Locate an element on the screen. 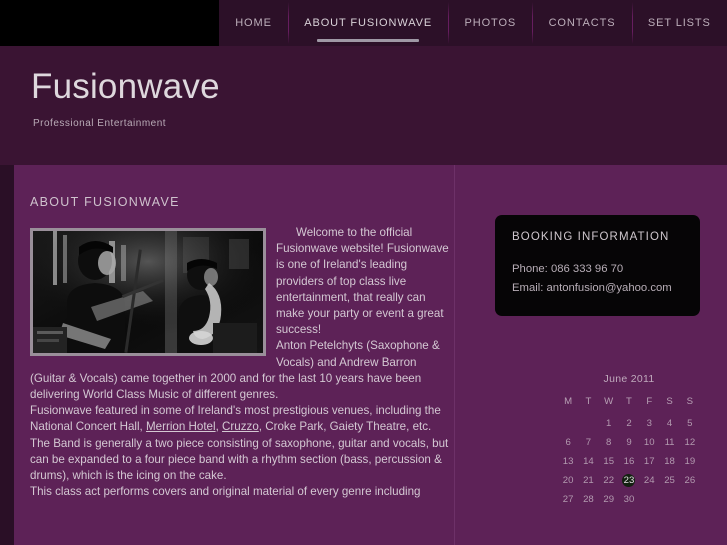 This screenshot has width=727, height=545. nav-item-label: HOME is located at coordinates (253, 23).